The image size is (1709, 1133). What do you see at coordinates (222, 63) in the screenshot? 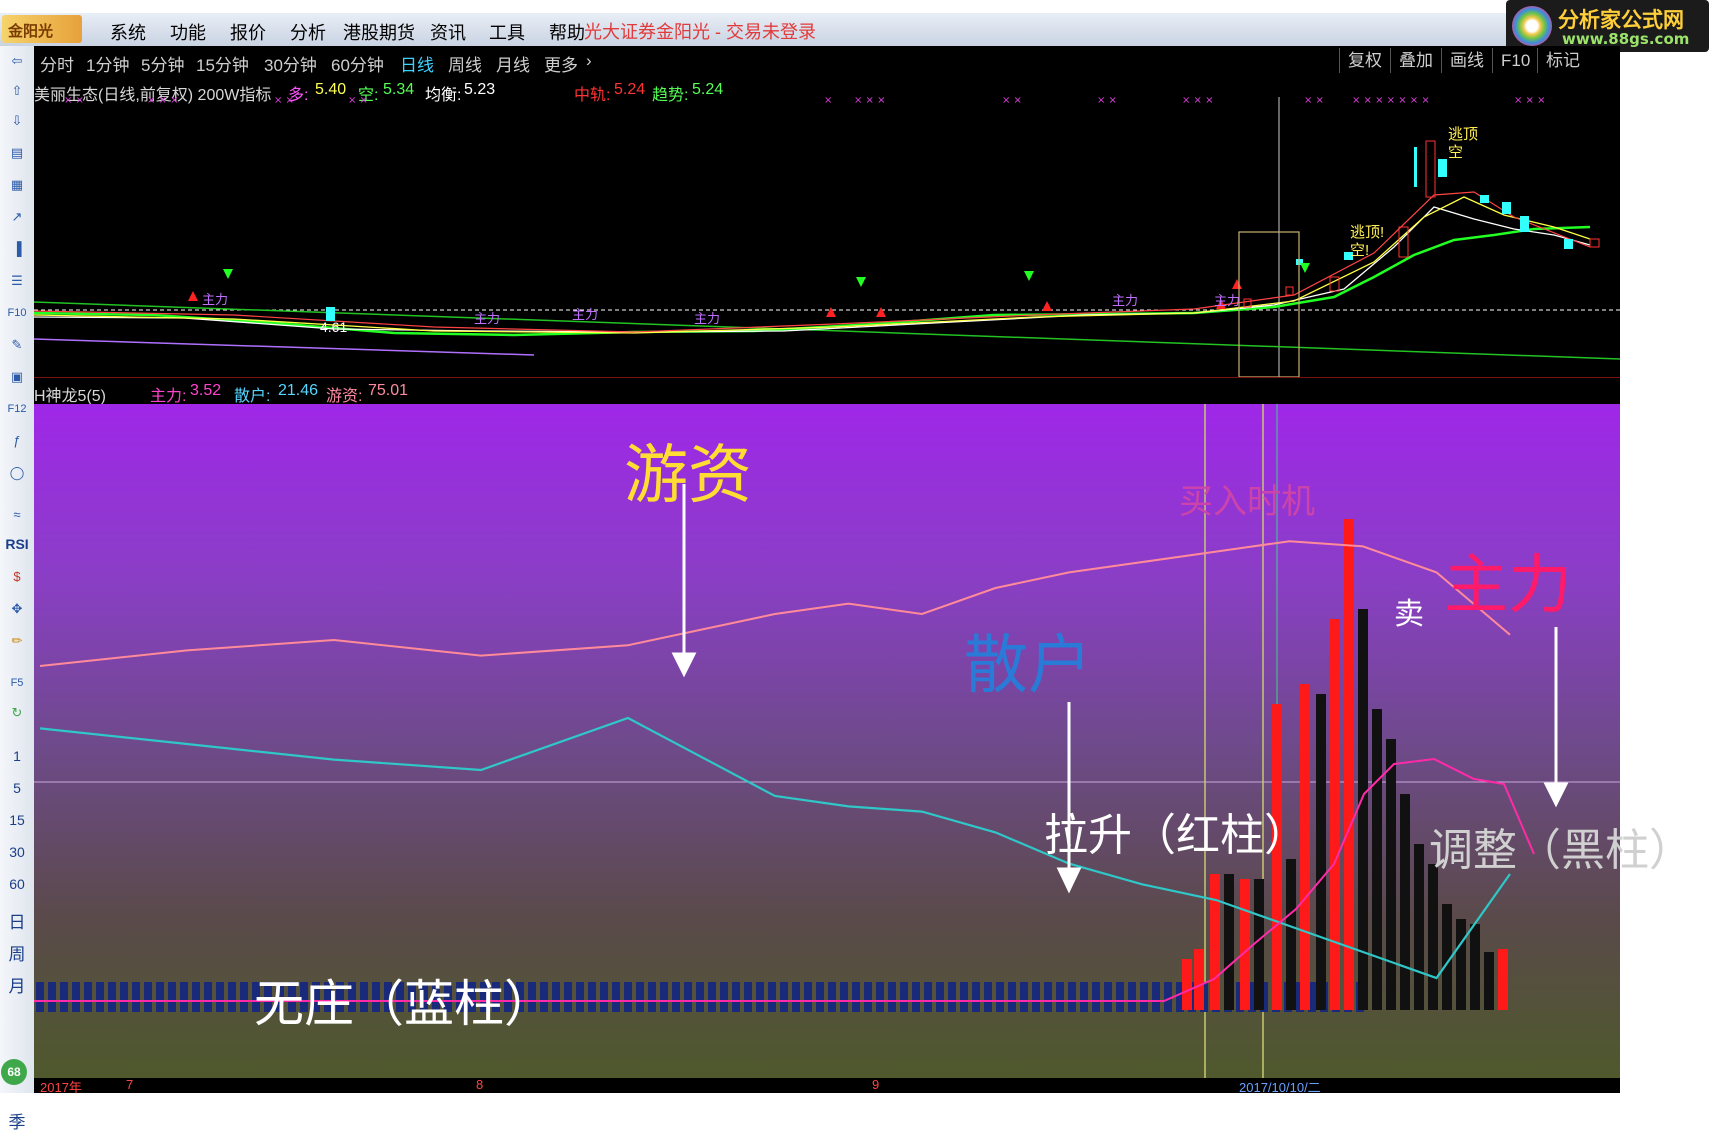
I see `tab-15min: 15分钟` at bounding box center [222, 63].